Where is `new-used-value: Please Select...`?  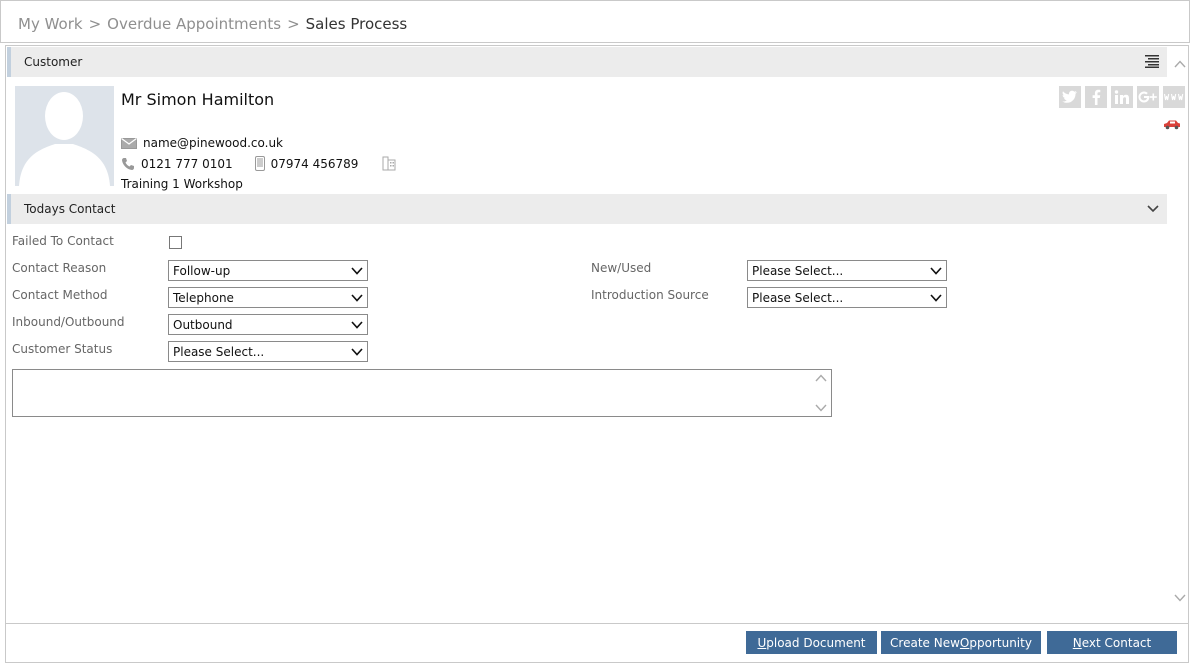 new-used-value: Please Select... is located at coordinates (798, 270).